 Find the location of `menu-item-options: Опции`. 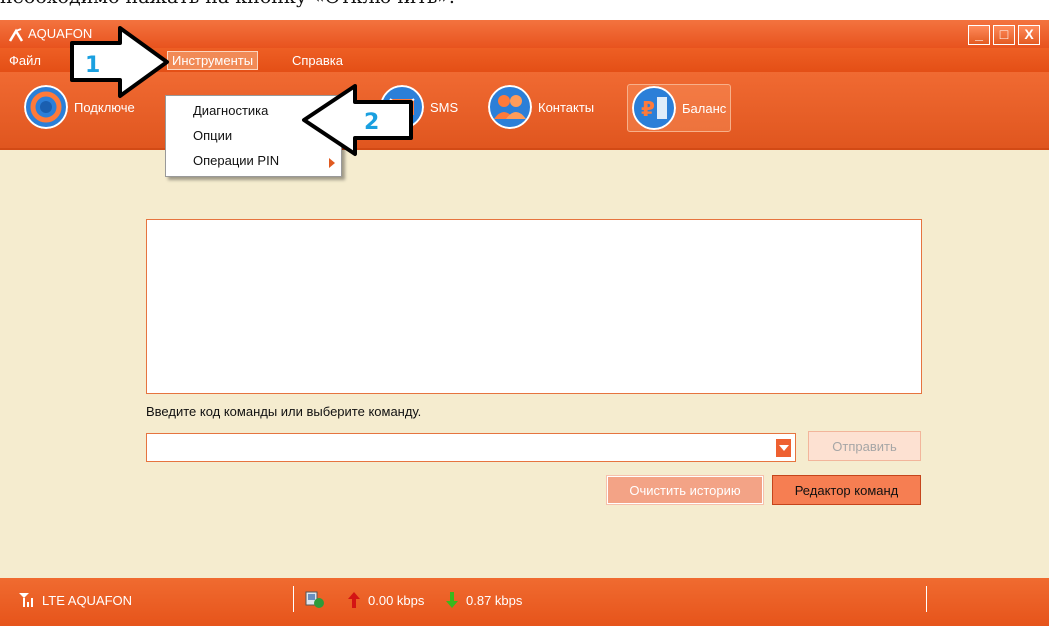

menu-item-options: Опции is located at coordinates (212, 135).